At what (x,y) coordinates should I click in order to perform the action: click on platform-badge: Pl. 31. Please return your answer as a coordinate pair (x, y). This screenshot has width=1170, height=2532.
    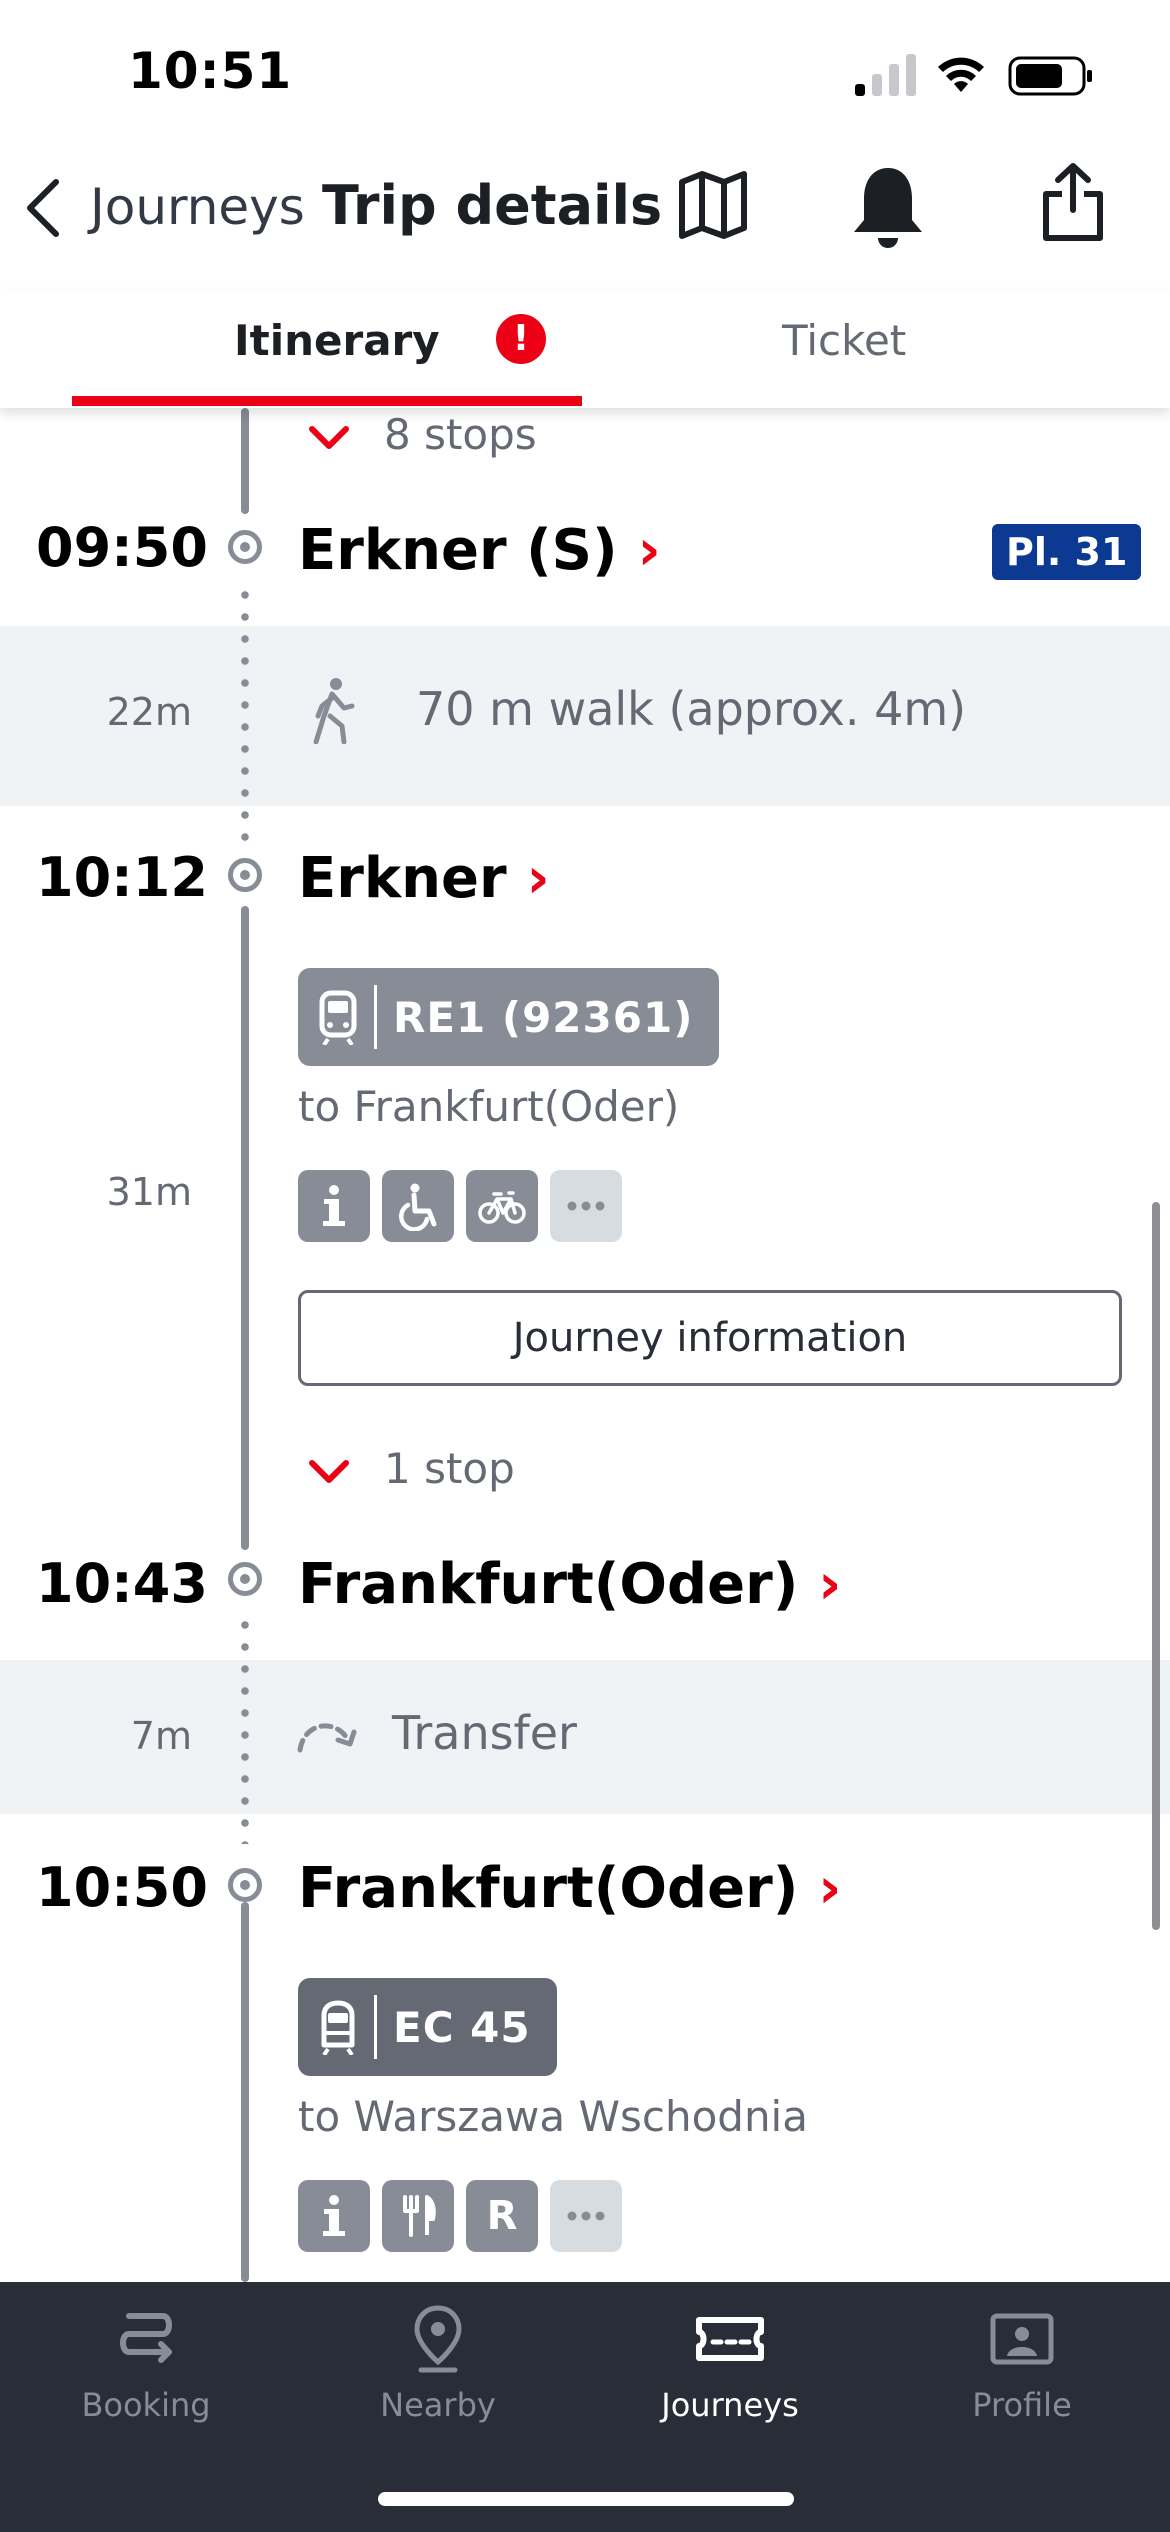
    Looking at the image, I should click on (1067, 552).